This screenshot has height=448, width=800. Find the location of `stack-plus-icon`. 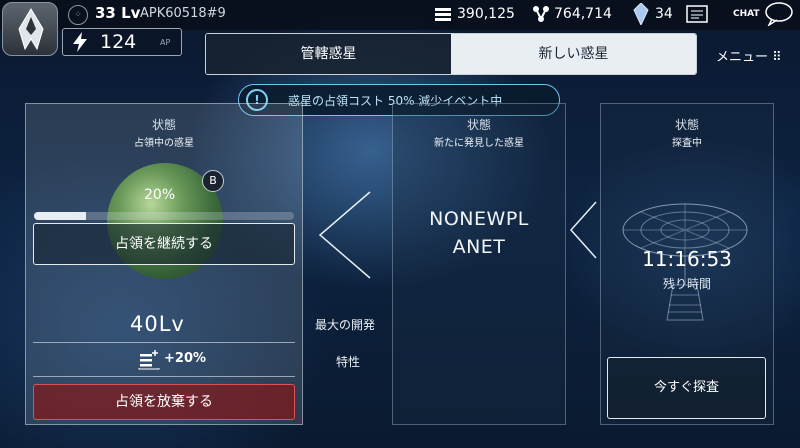

stack-plus-icon is located at coordinates (149, 359).